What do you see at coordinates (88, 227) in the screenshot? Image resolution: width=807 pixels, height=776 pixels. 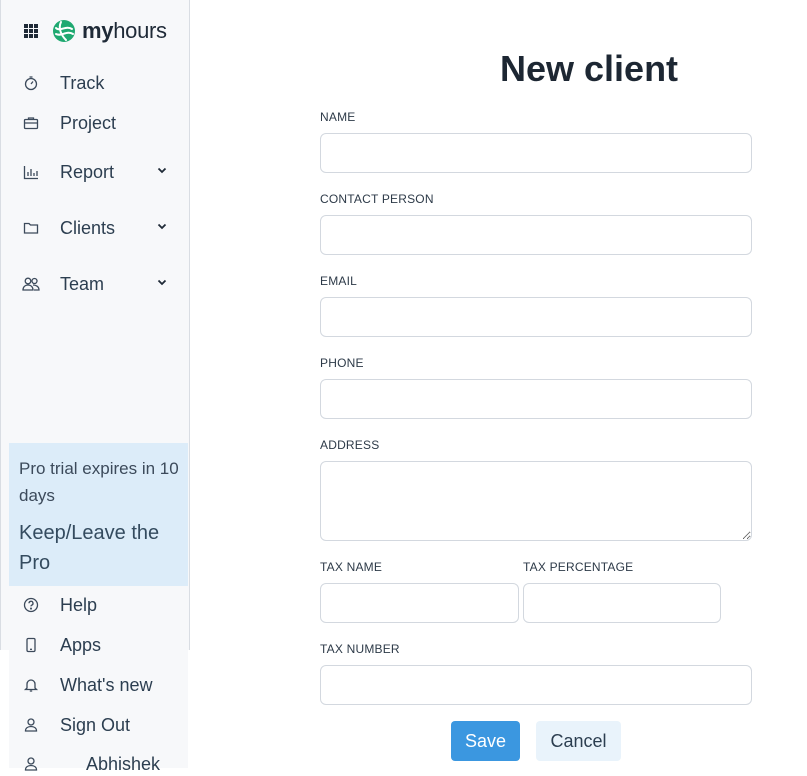 I see `sidebar-item-label: Clients` at bounding box center [88, 227].